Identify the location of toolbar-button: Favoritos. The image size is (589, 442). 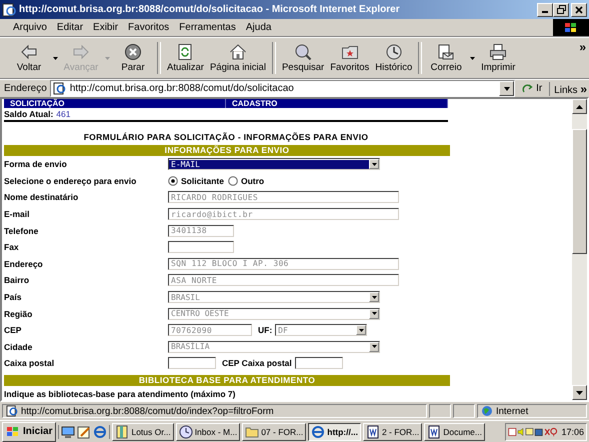
(349, 58).